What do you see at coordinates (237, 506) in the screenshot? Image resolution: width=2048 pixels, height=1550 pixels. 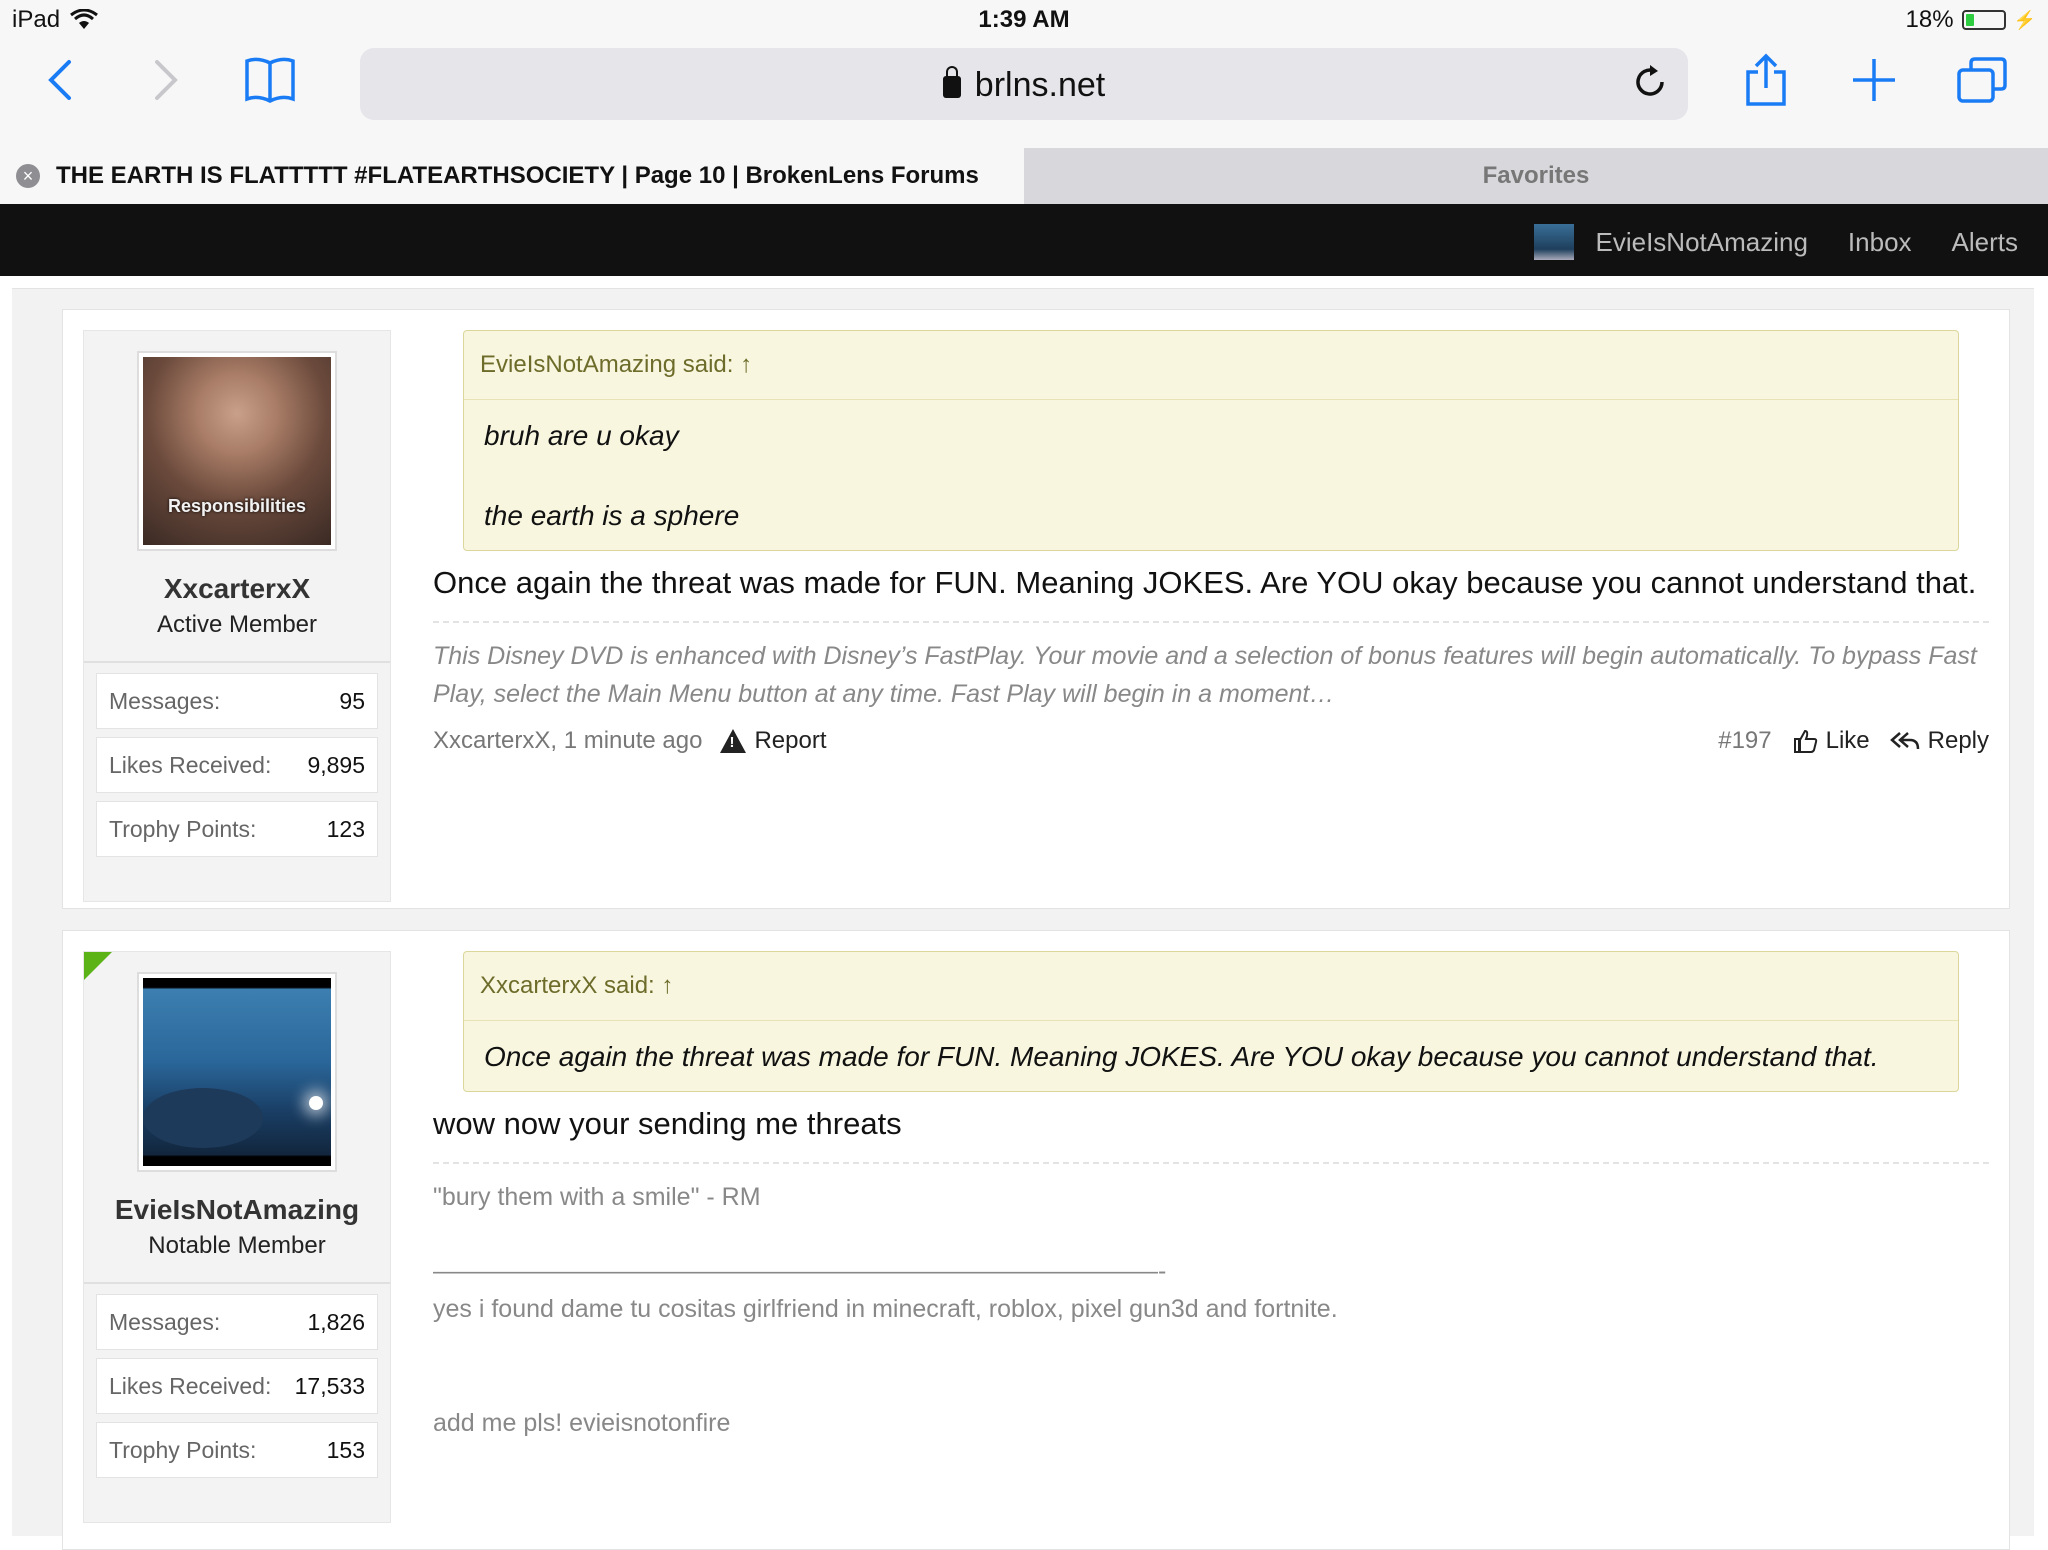 I see `avatar-caption: Responsibilities` at bounding box center [237, 506].